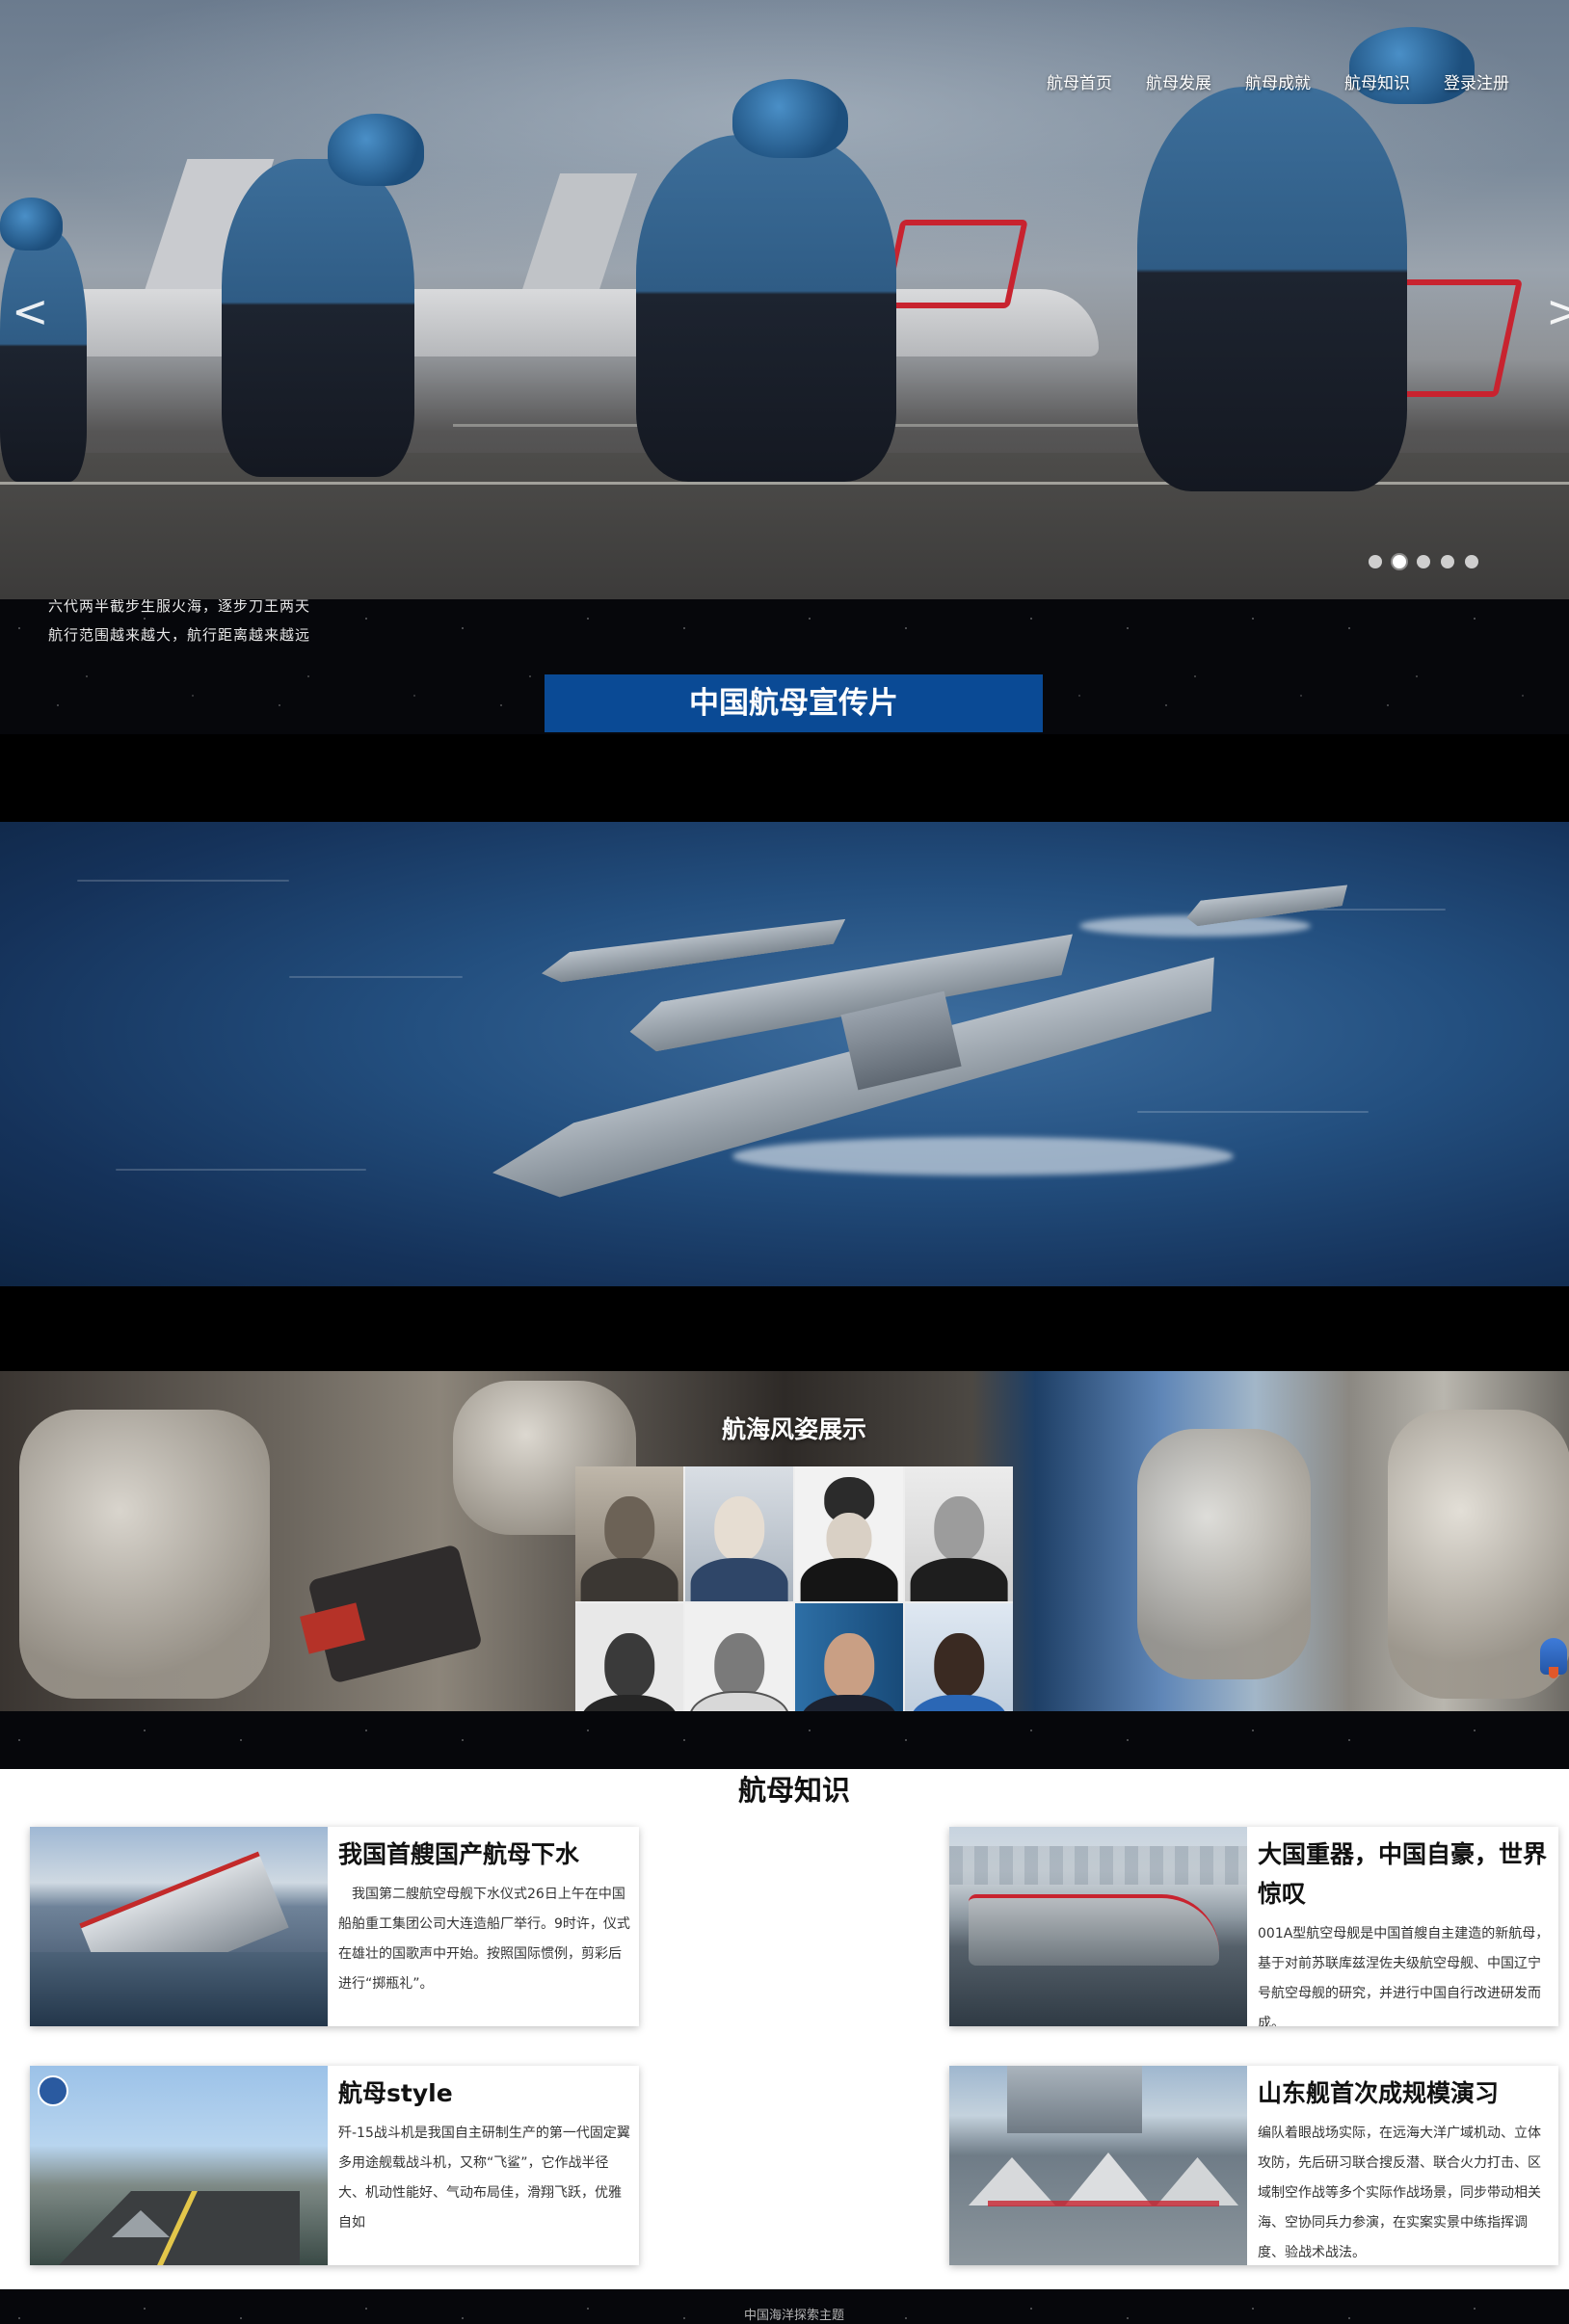 The image size is (1569, 2324). I want to click on card-image-launch, so click(179, 1927).